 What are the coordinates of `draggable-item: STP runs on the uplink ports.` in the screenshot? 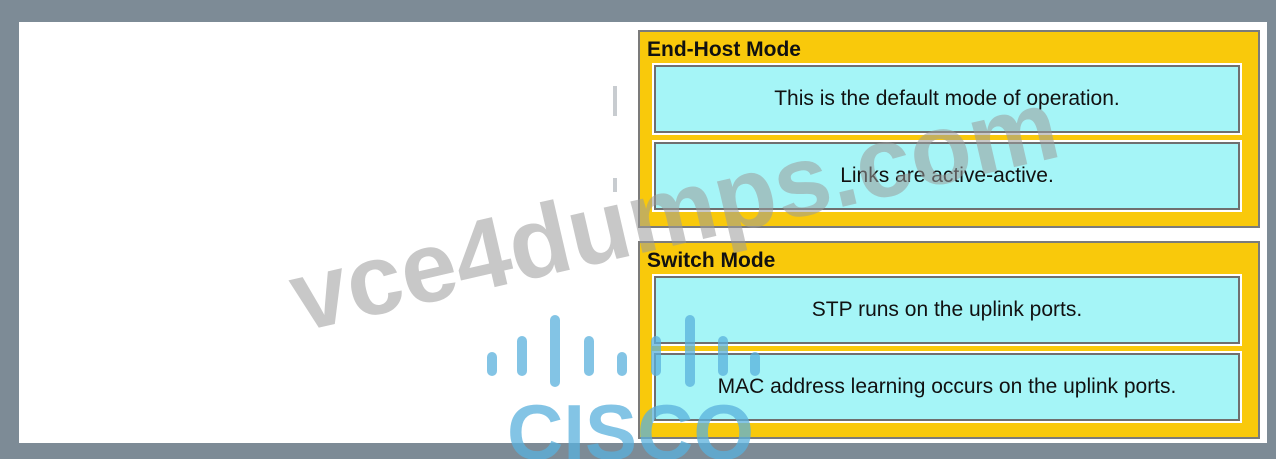 It's located at (947, 310).